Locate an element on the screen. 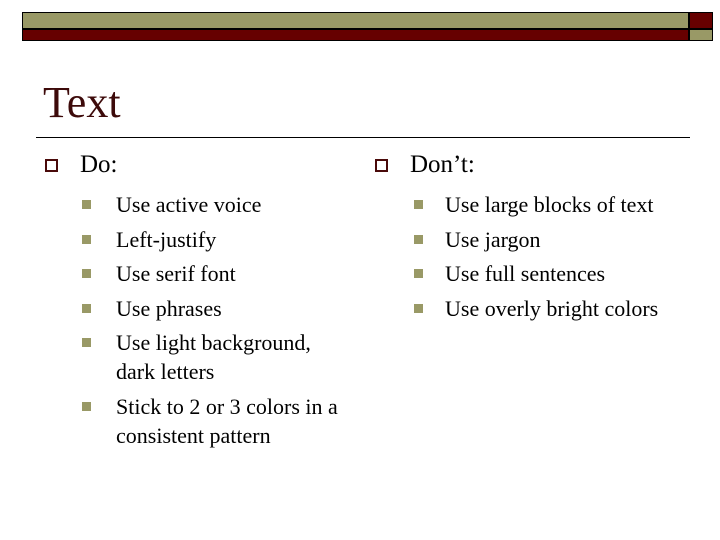 This screenshot has width=720, height=540. list-item-text: Use full sentences is located at coordinates (525, 273).